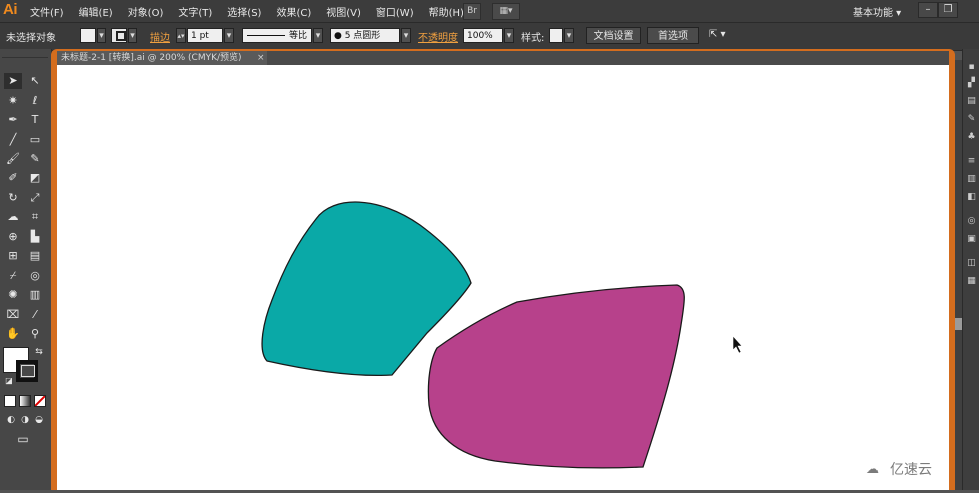 This screenshot has height=493, width=979. I want to click on menu-select: 选择(S), so click(244, 11).